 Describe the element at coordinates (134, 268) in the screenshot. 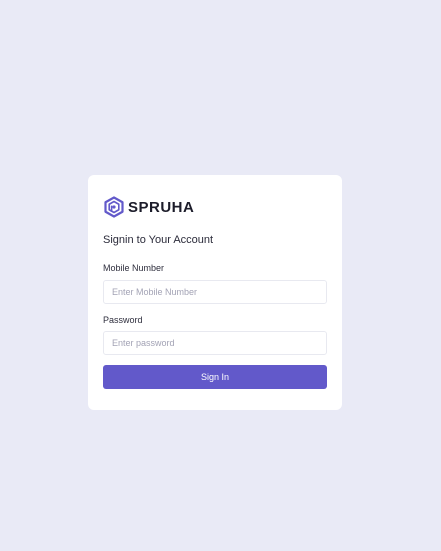

I see `mobile-number-label: Mobile Number` at that location.